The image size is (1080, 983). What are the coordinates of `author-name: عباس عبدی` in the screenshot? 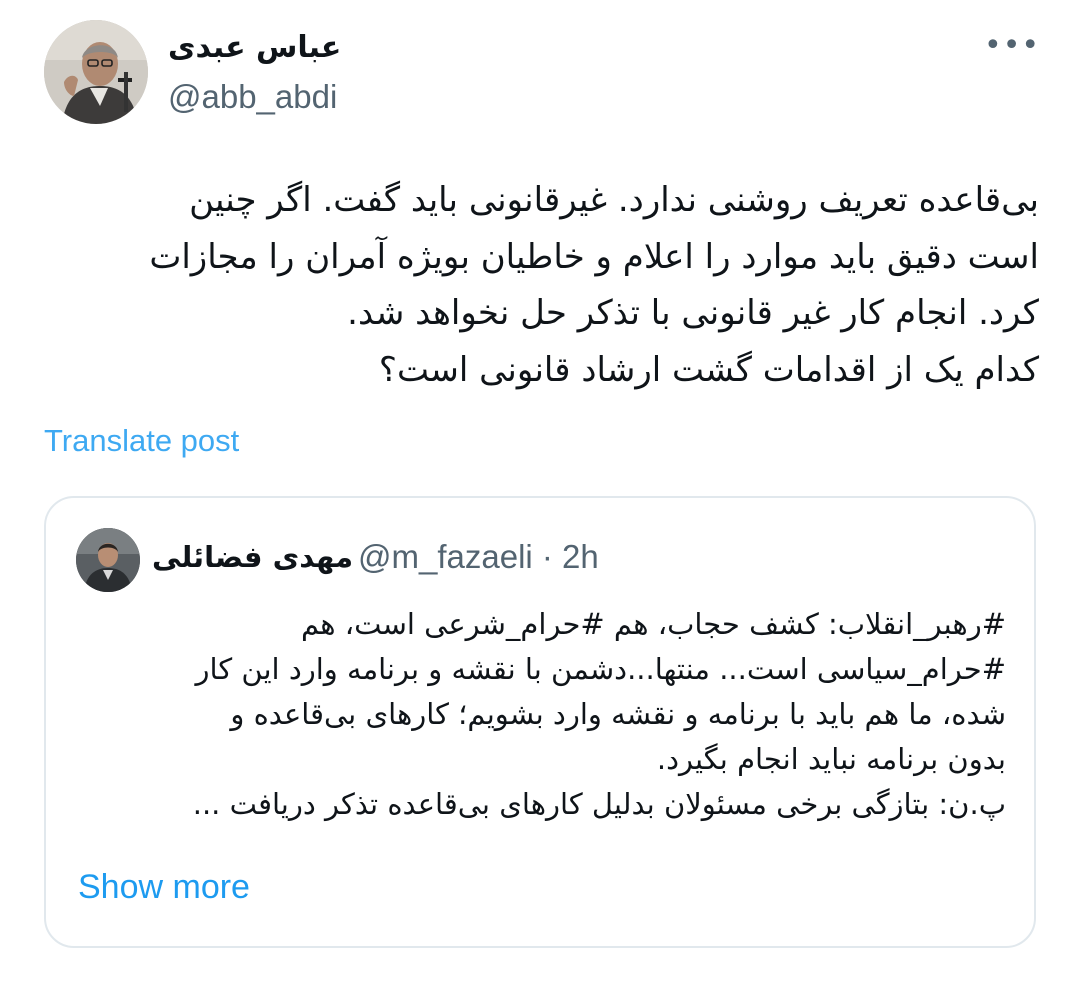 It's located at (254, 47).